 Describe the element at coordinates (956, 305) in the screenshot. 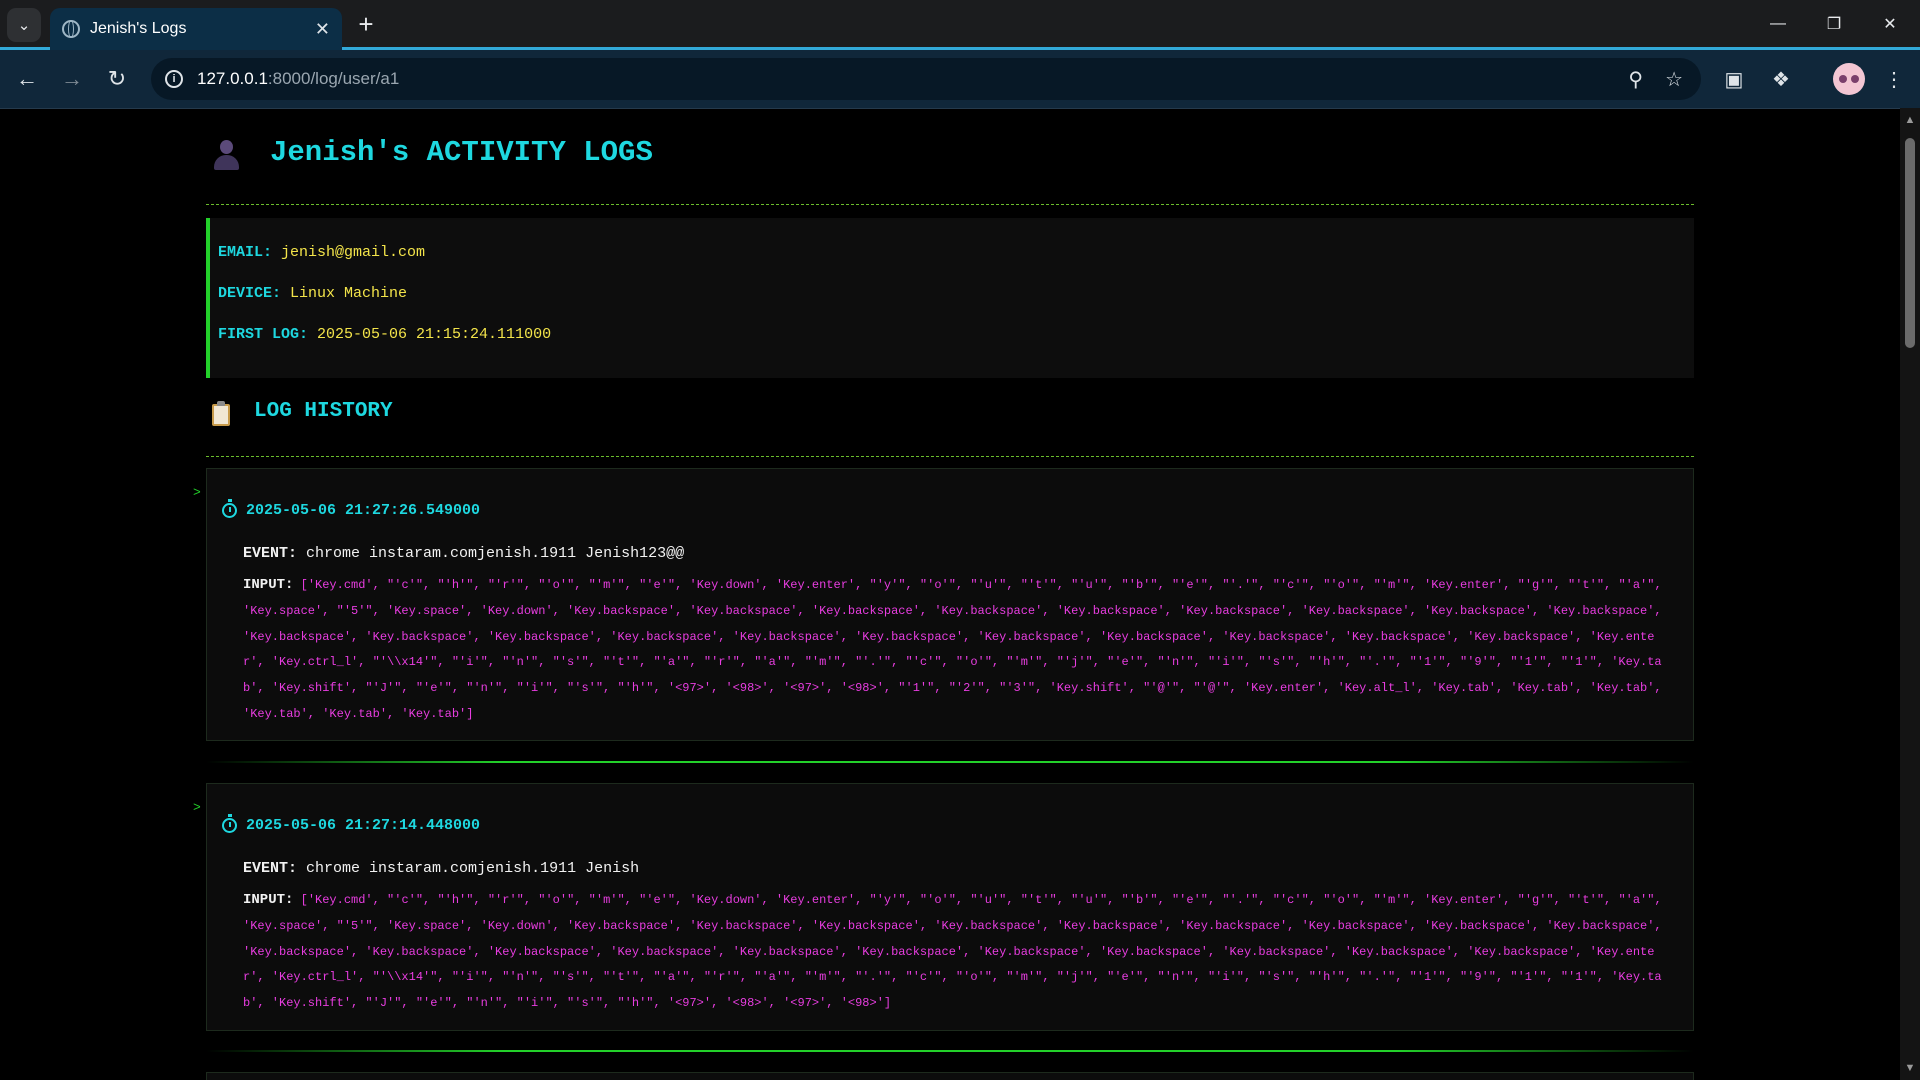

I see `device-row: DEVICE: Linux Machine` at that location.